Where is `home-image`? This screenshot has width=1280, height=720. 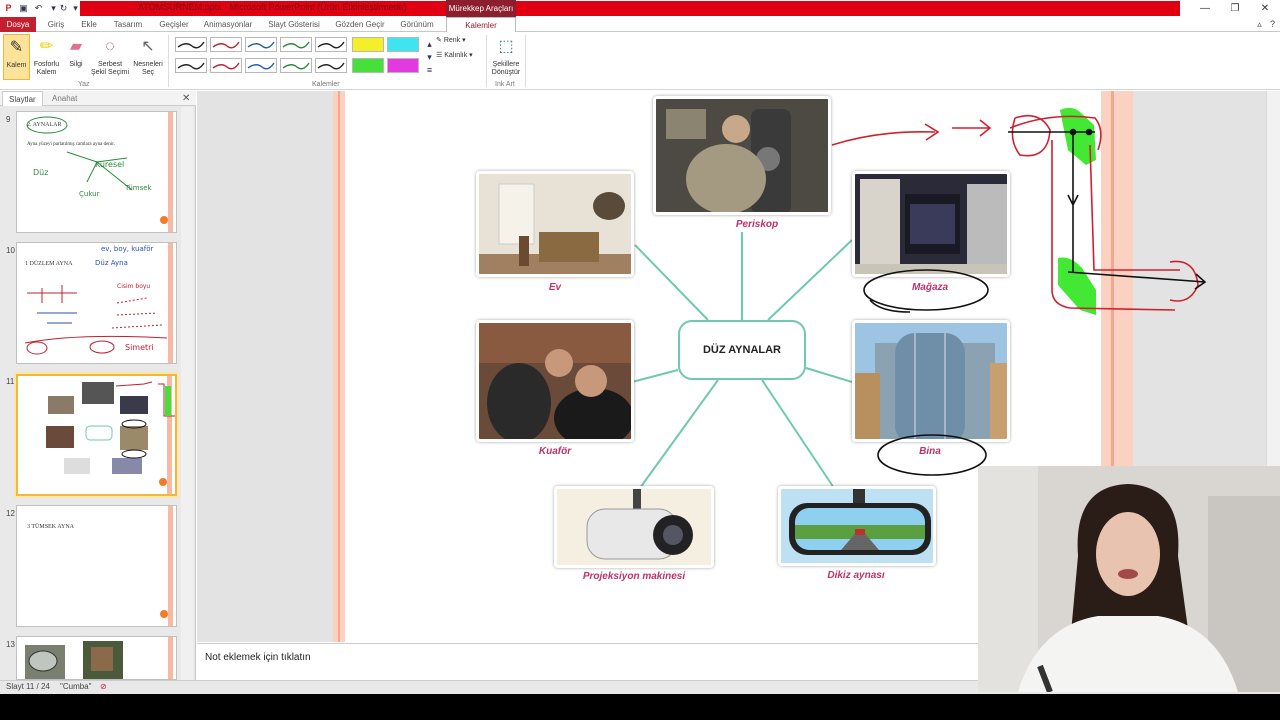
home-image is located at coordinates (555, 224).